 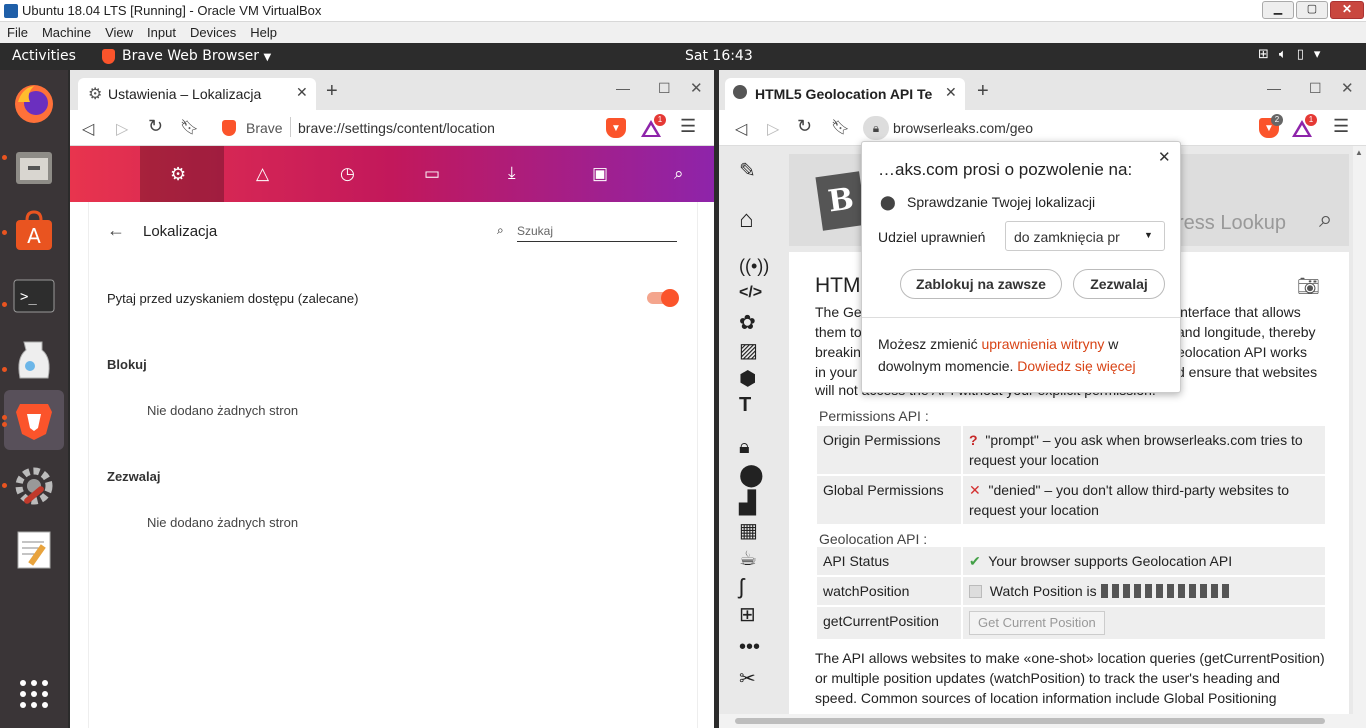 I want to click on flash-icon: ʃ, so click(x=741, y=587).